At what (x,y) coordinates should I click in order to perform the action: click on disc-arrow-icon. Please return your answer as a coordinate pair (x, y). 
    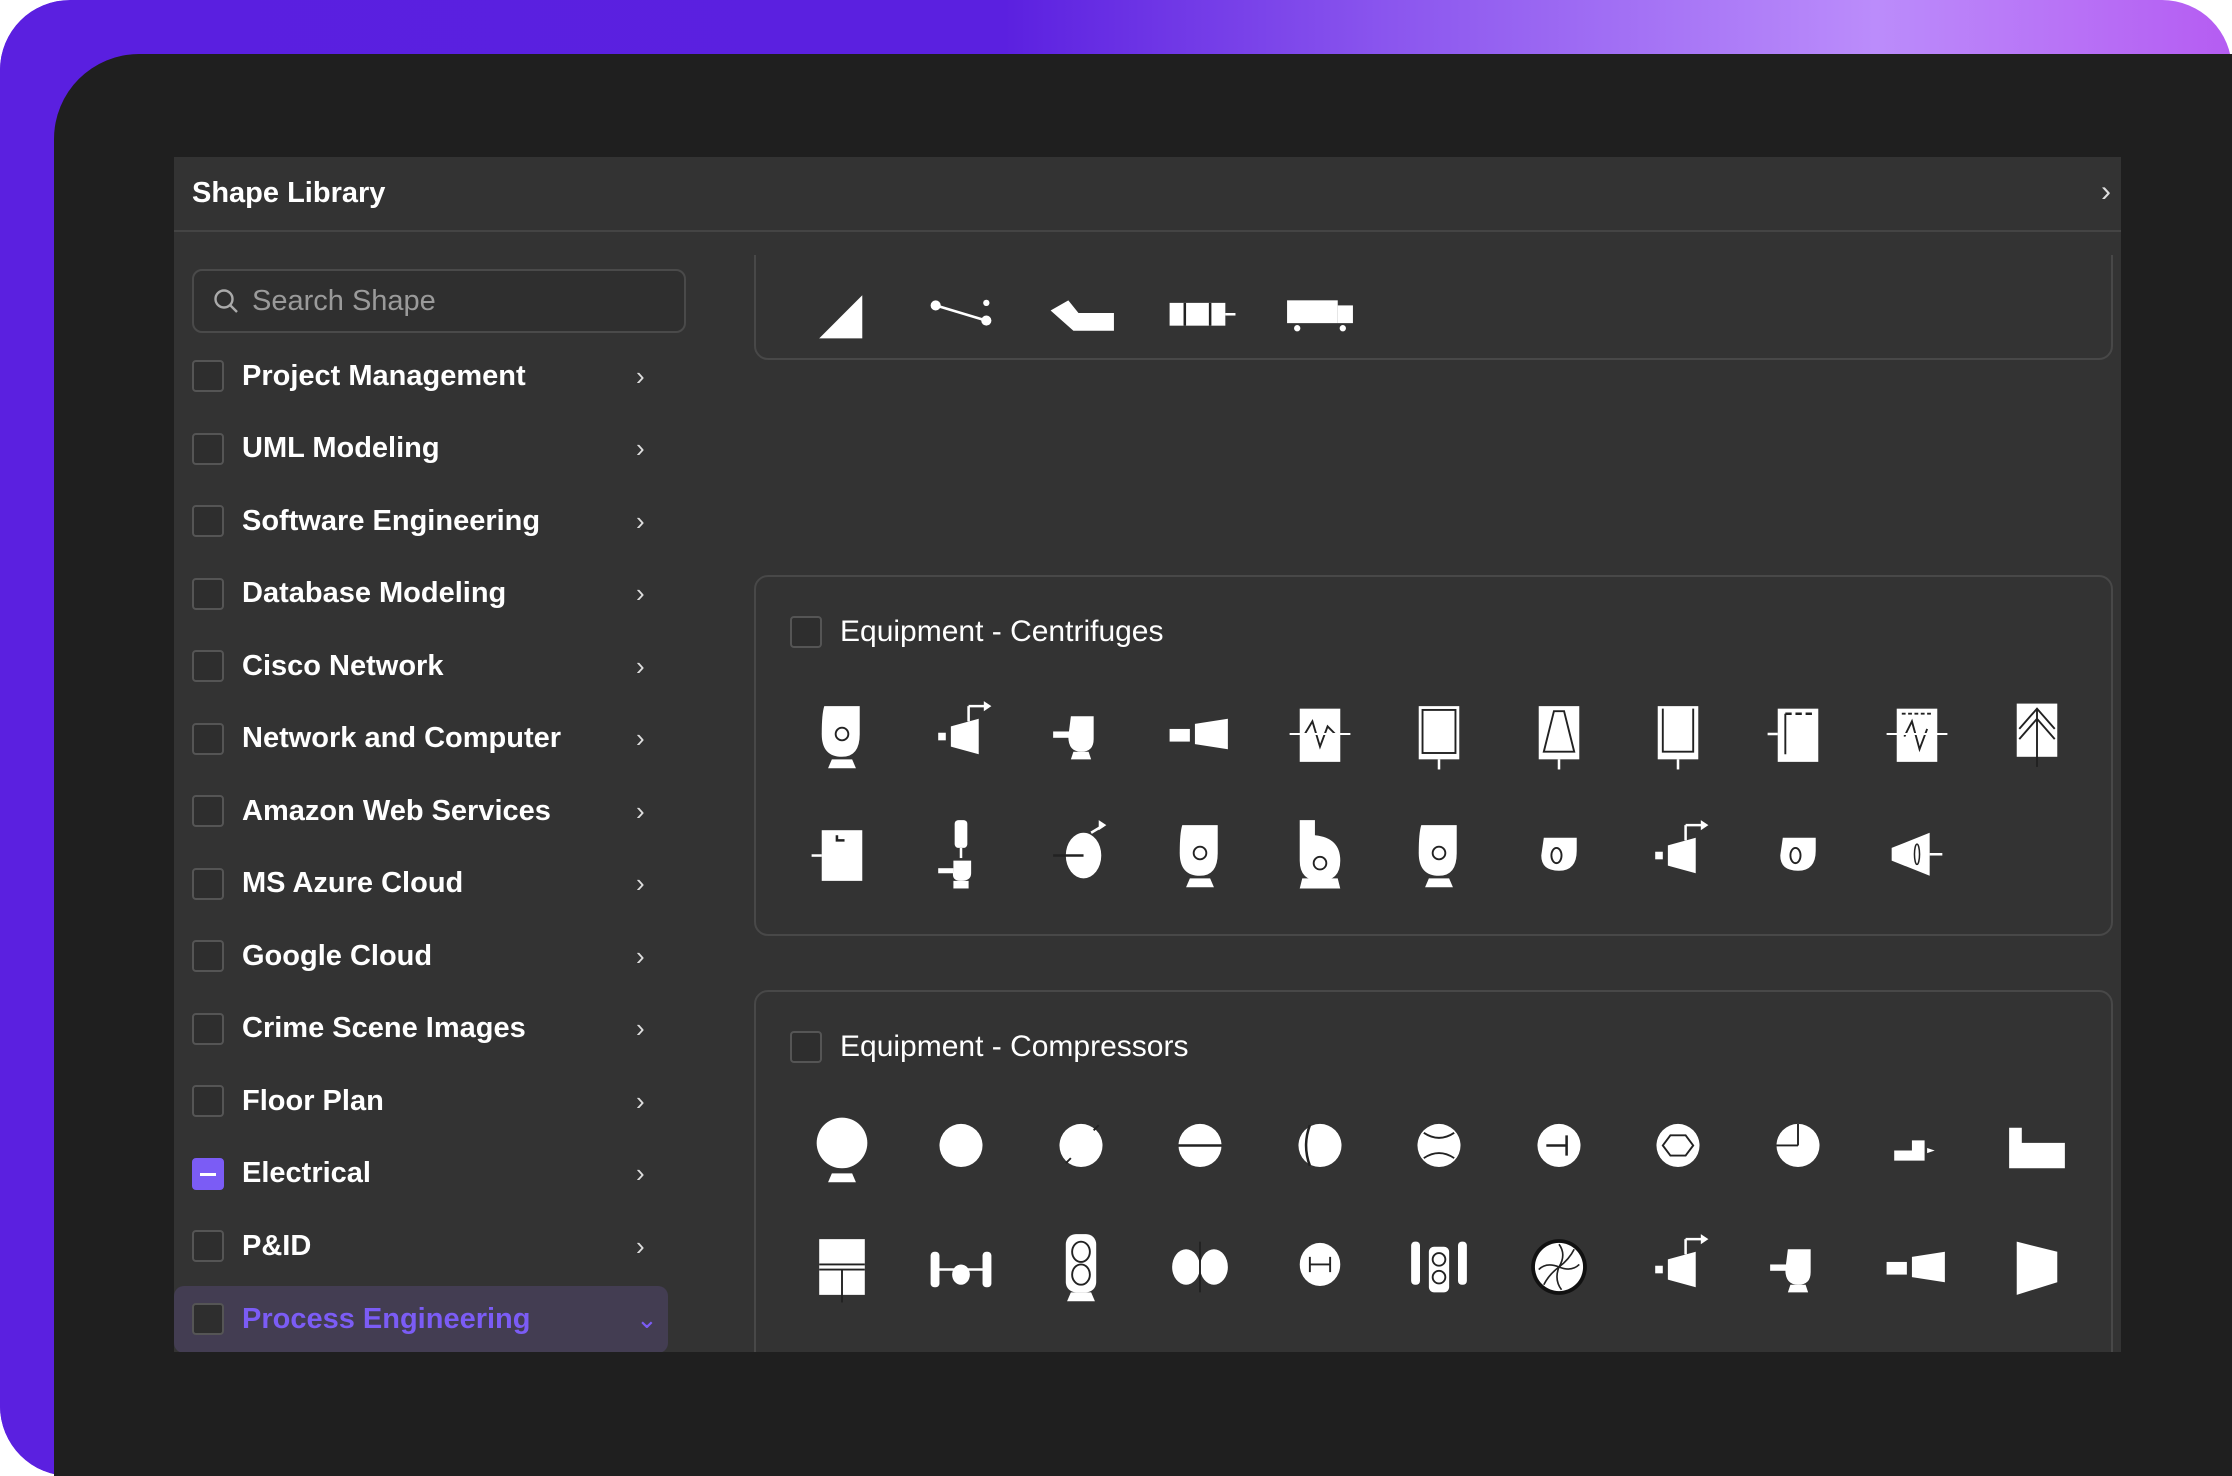
    Looking at the image, I should click on (1081, 852).